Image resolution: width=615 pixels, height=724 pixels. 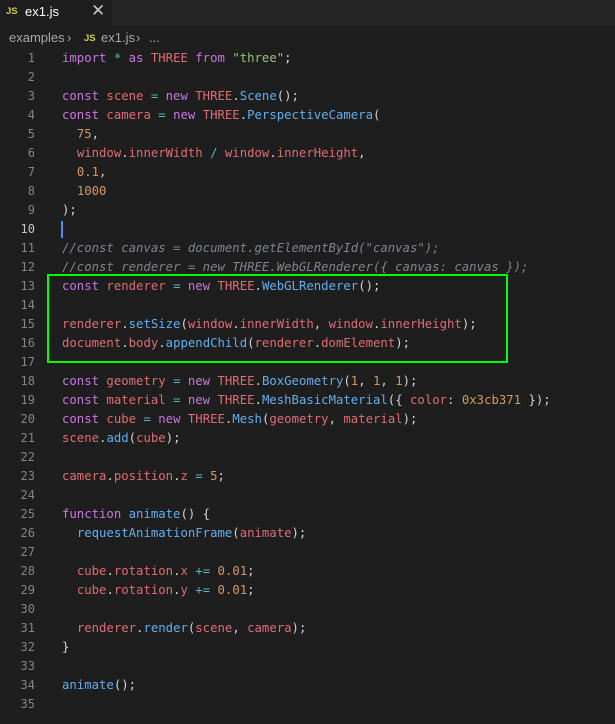 I want to click on code-token: color, so click(x=429, y=400).